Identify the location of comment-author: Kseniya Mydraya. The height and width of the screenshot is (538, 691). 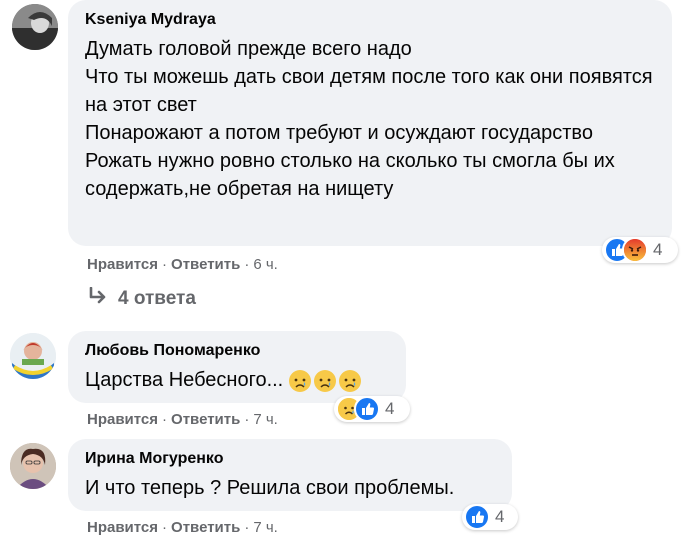
(371, 20).